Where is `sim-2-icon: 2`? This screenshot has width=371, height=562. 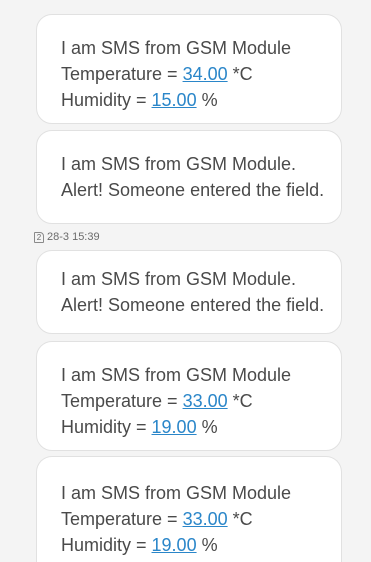
sim-2-icon: 2 is located at coordinates (39, 237).